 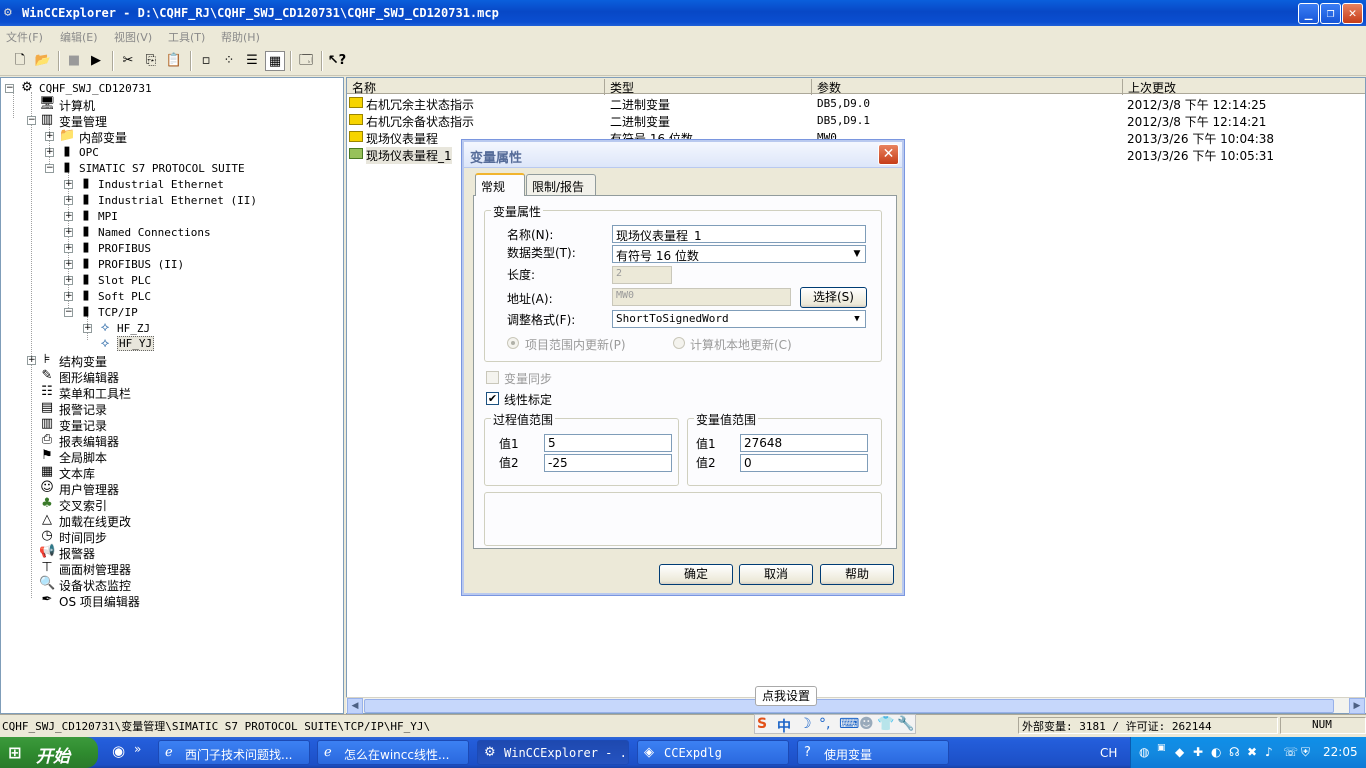 What do you see at coordinates (713, 752) in the screenshot?
I see `task-item: ◈ CCExpdlg` at bounding box center [713, 752].